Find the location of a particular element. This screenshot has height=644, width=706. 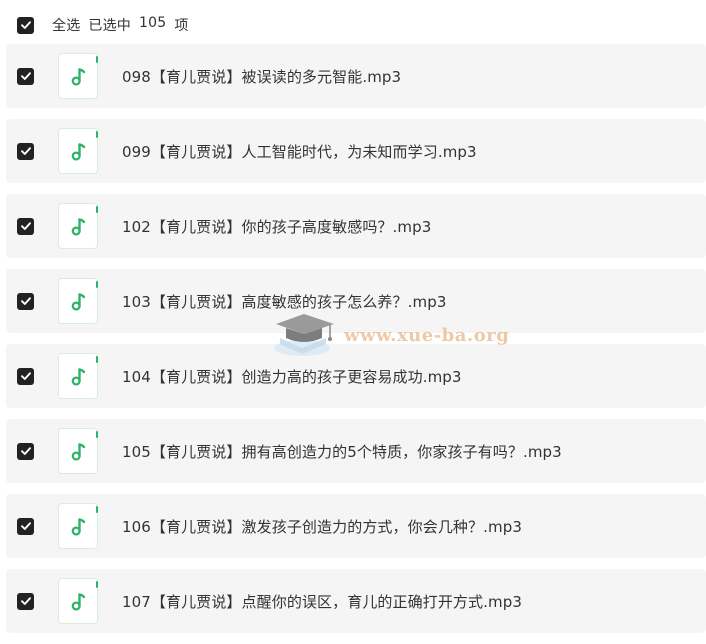

file-row: 105【育儿贾说】拥有高创造力的5个特质，你家孩子有吗？.mp3 is located at coordinates (356, 451).